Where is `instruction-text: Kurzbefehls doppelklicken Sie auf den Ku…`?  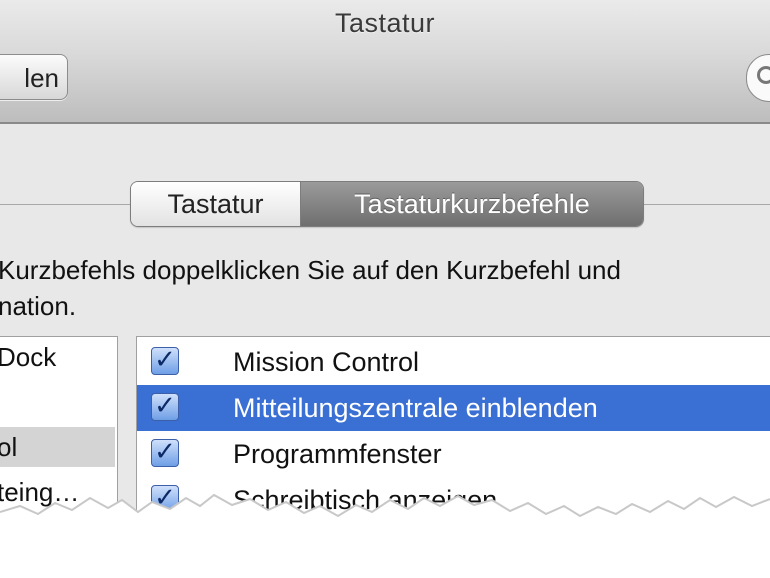
instruction-text: Kurzbefehls doppelklicken Sie auf den Ku… is located at coordinates (385, 288).